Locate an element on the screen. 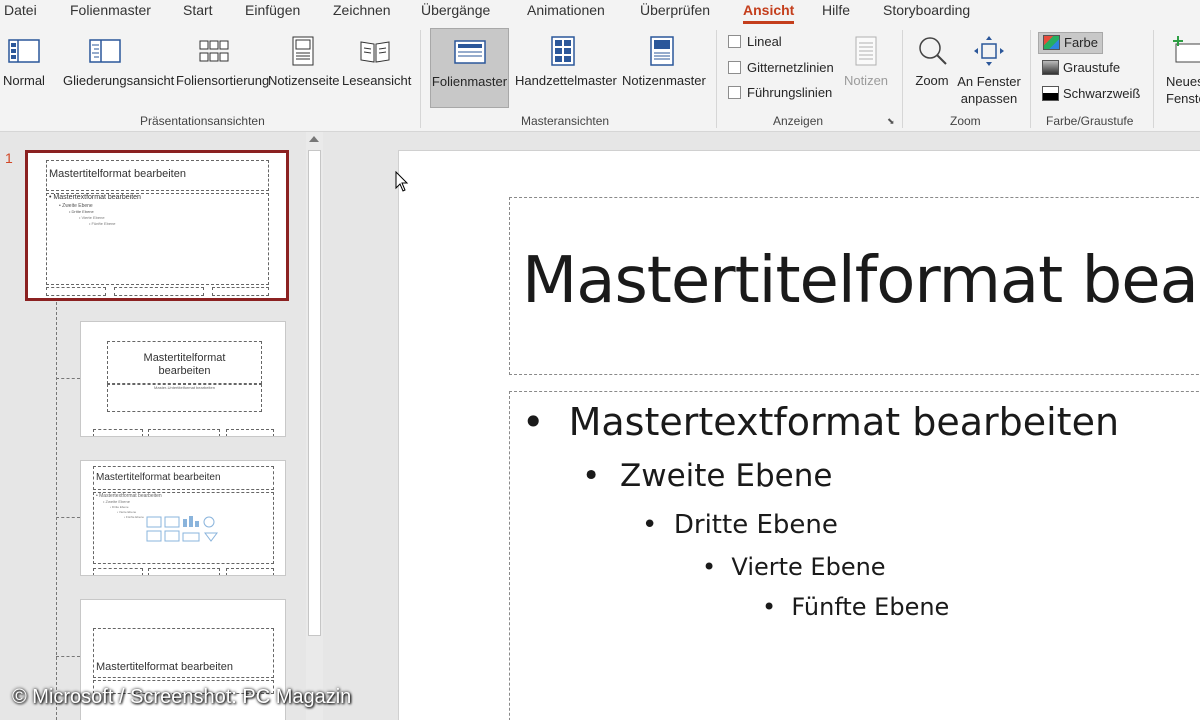  notes-master-button: Notizenmaster is located at coordinates (664, 66).